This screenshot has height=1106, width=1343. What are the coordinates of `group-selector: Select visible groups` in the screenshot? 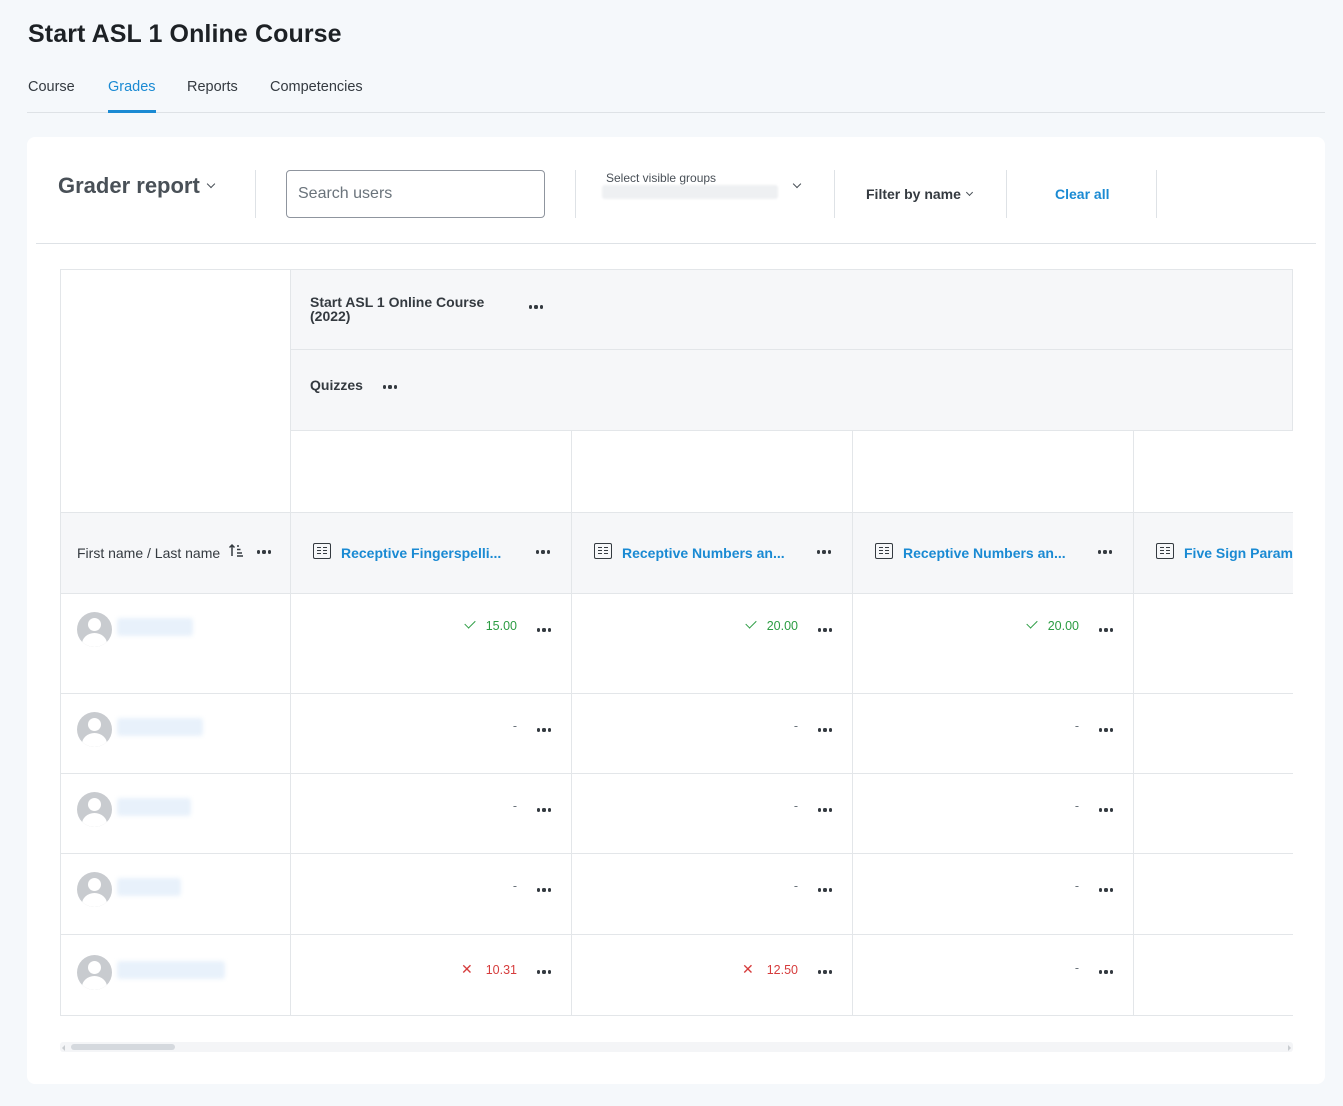 It's located at (706, 192).